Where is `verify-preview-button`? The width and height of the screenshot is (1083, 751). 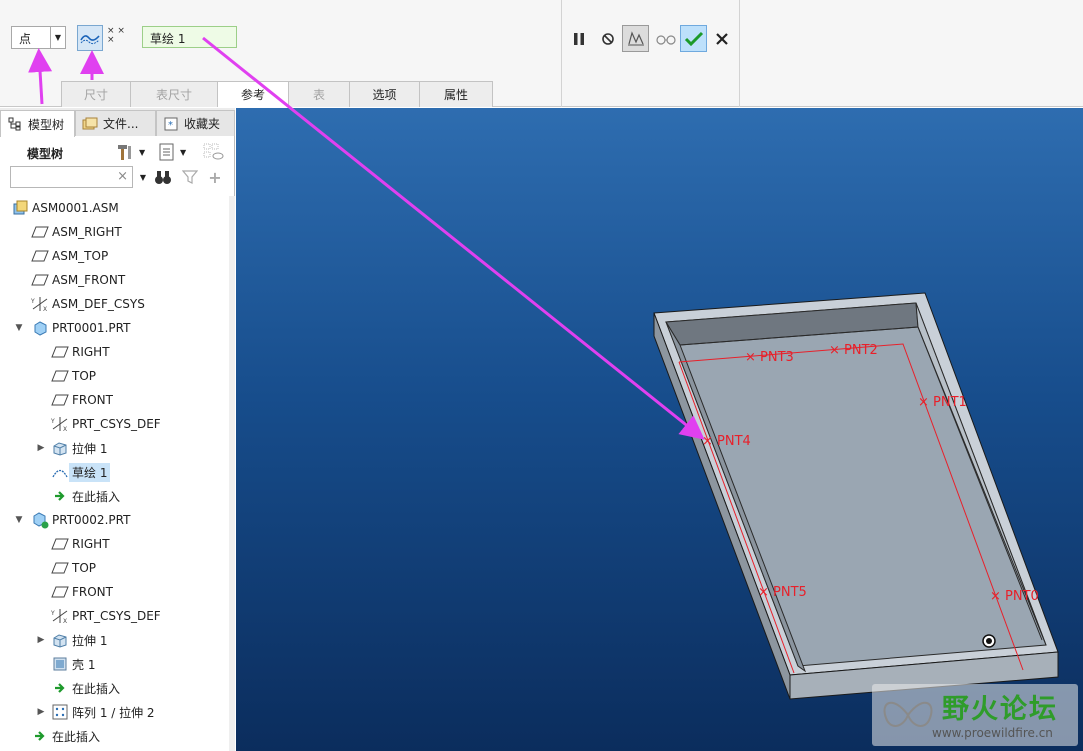 verify-preview-button is located at coordinates (635, 38).